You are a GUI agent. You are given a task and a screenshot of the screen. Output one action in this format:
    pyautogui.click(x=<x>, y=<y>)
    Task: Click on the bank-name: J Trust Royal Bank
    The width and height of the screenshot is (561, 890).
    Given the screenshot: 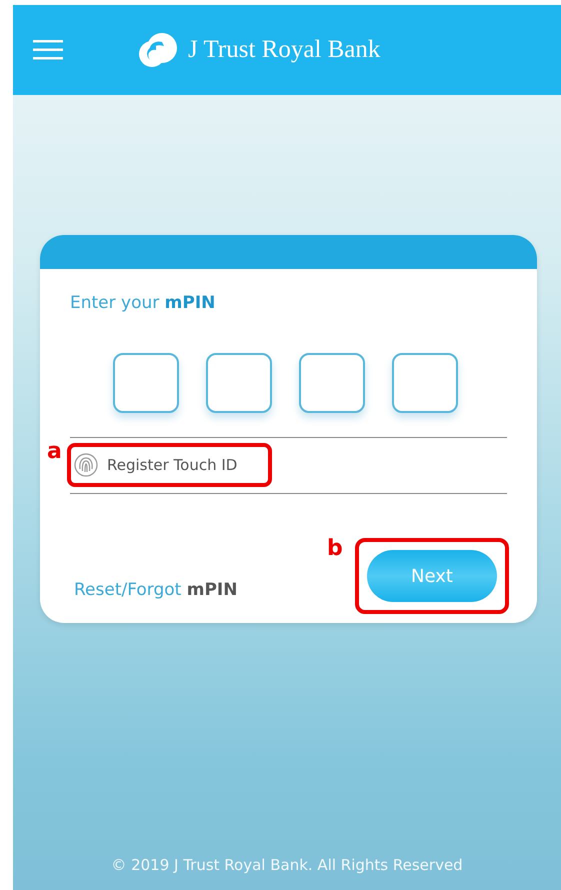 What is the action you would take?
    pyautogui.click(x=284, y=50)
    